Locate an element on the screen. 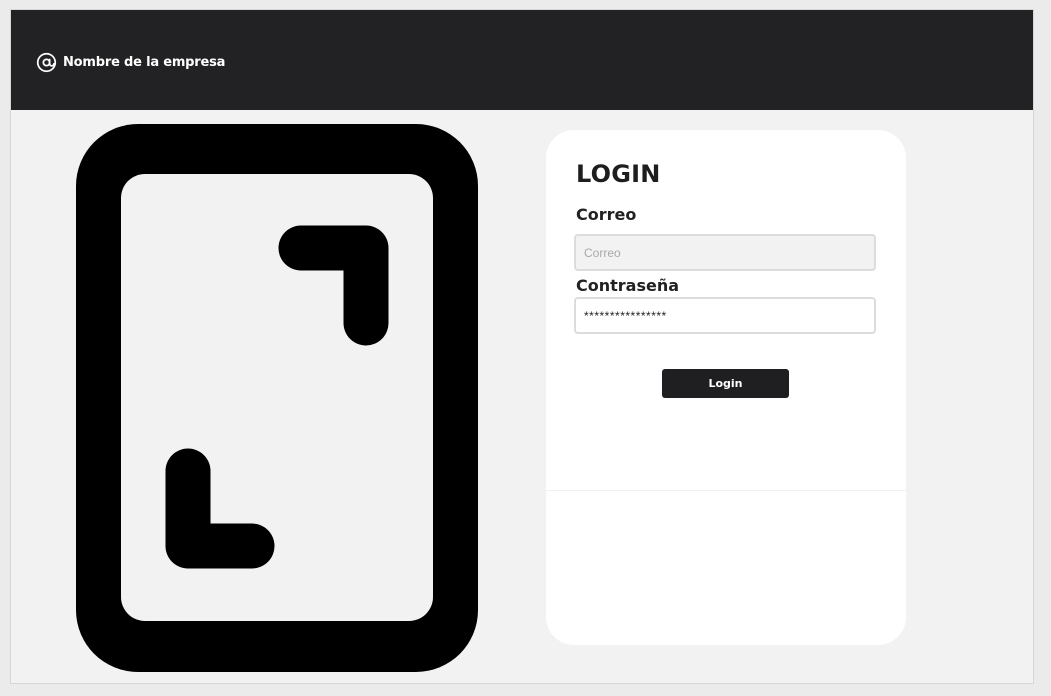  brand: Nombre de la empresa is located at coordinates (130, 62).